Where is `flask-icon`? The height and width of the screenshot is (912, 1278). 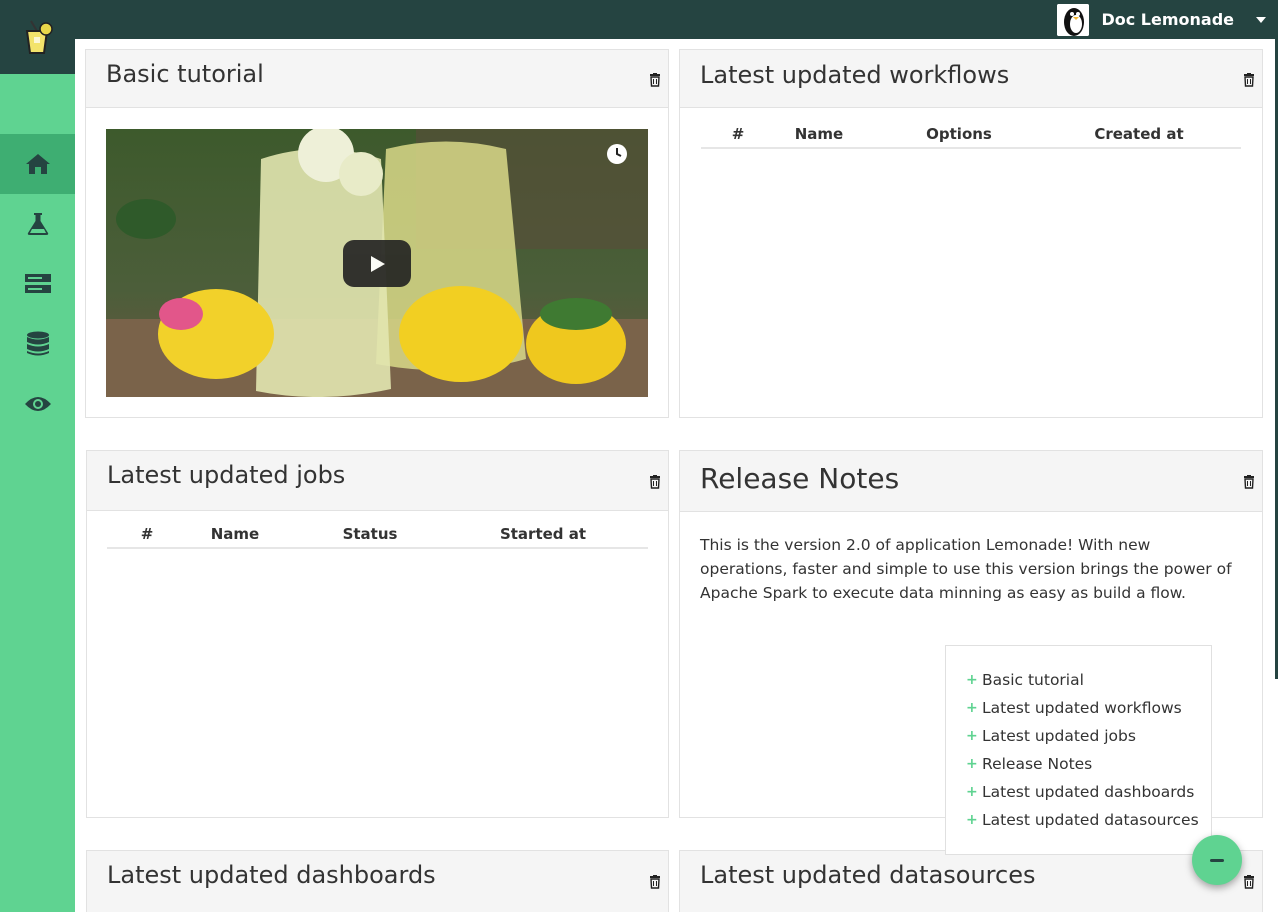
flask-icon is located at coordinates (37, 224).